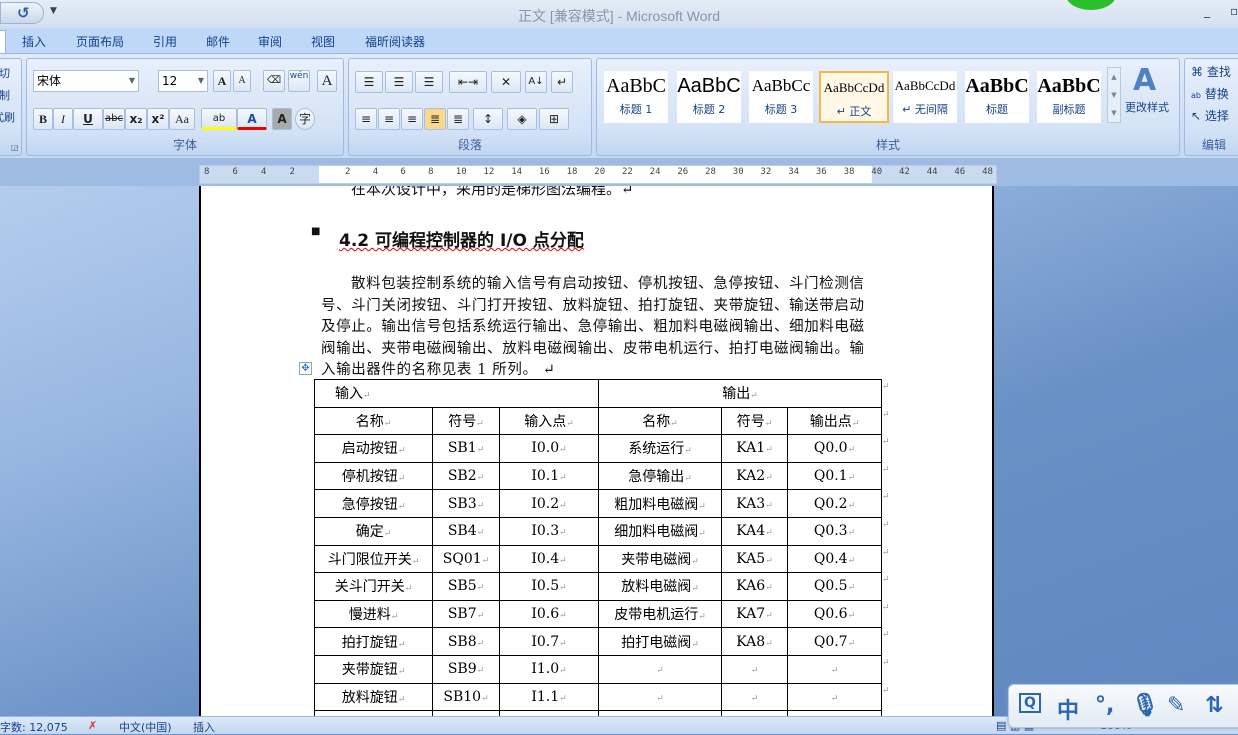 This screenshot has width=1238, height=735. What do you see at coordinates (305, 119) in the screenshot?
I see `enclose-char-button: 字` at bounding box center [305, 119].